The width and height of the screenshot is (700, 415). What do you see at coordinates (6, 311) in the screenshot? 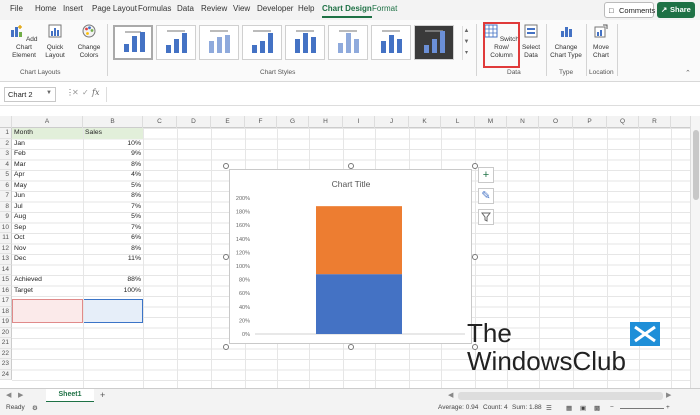
I see `row-header-18: 18` at bounding box center [6, 311].